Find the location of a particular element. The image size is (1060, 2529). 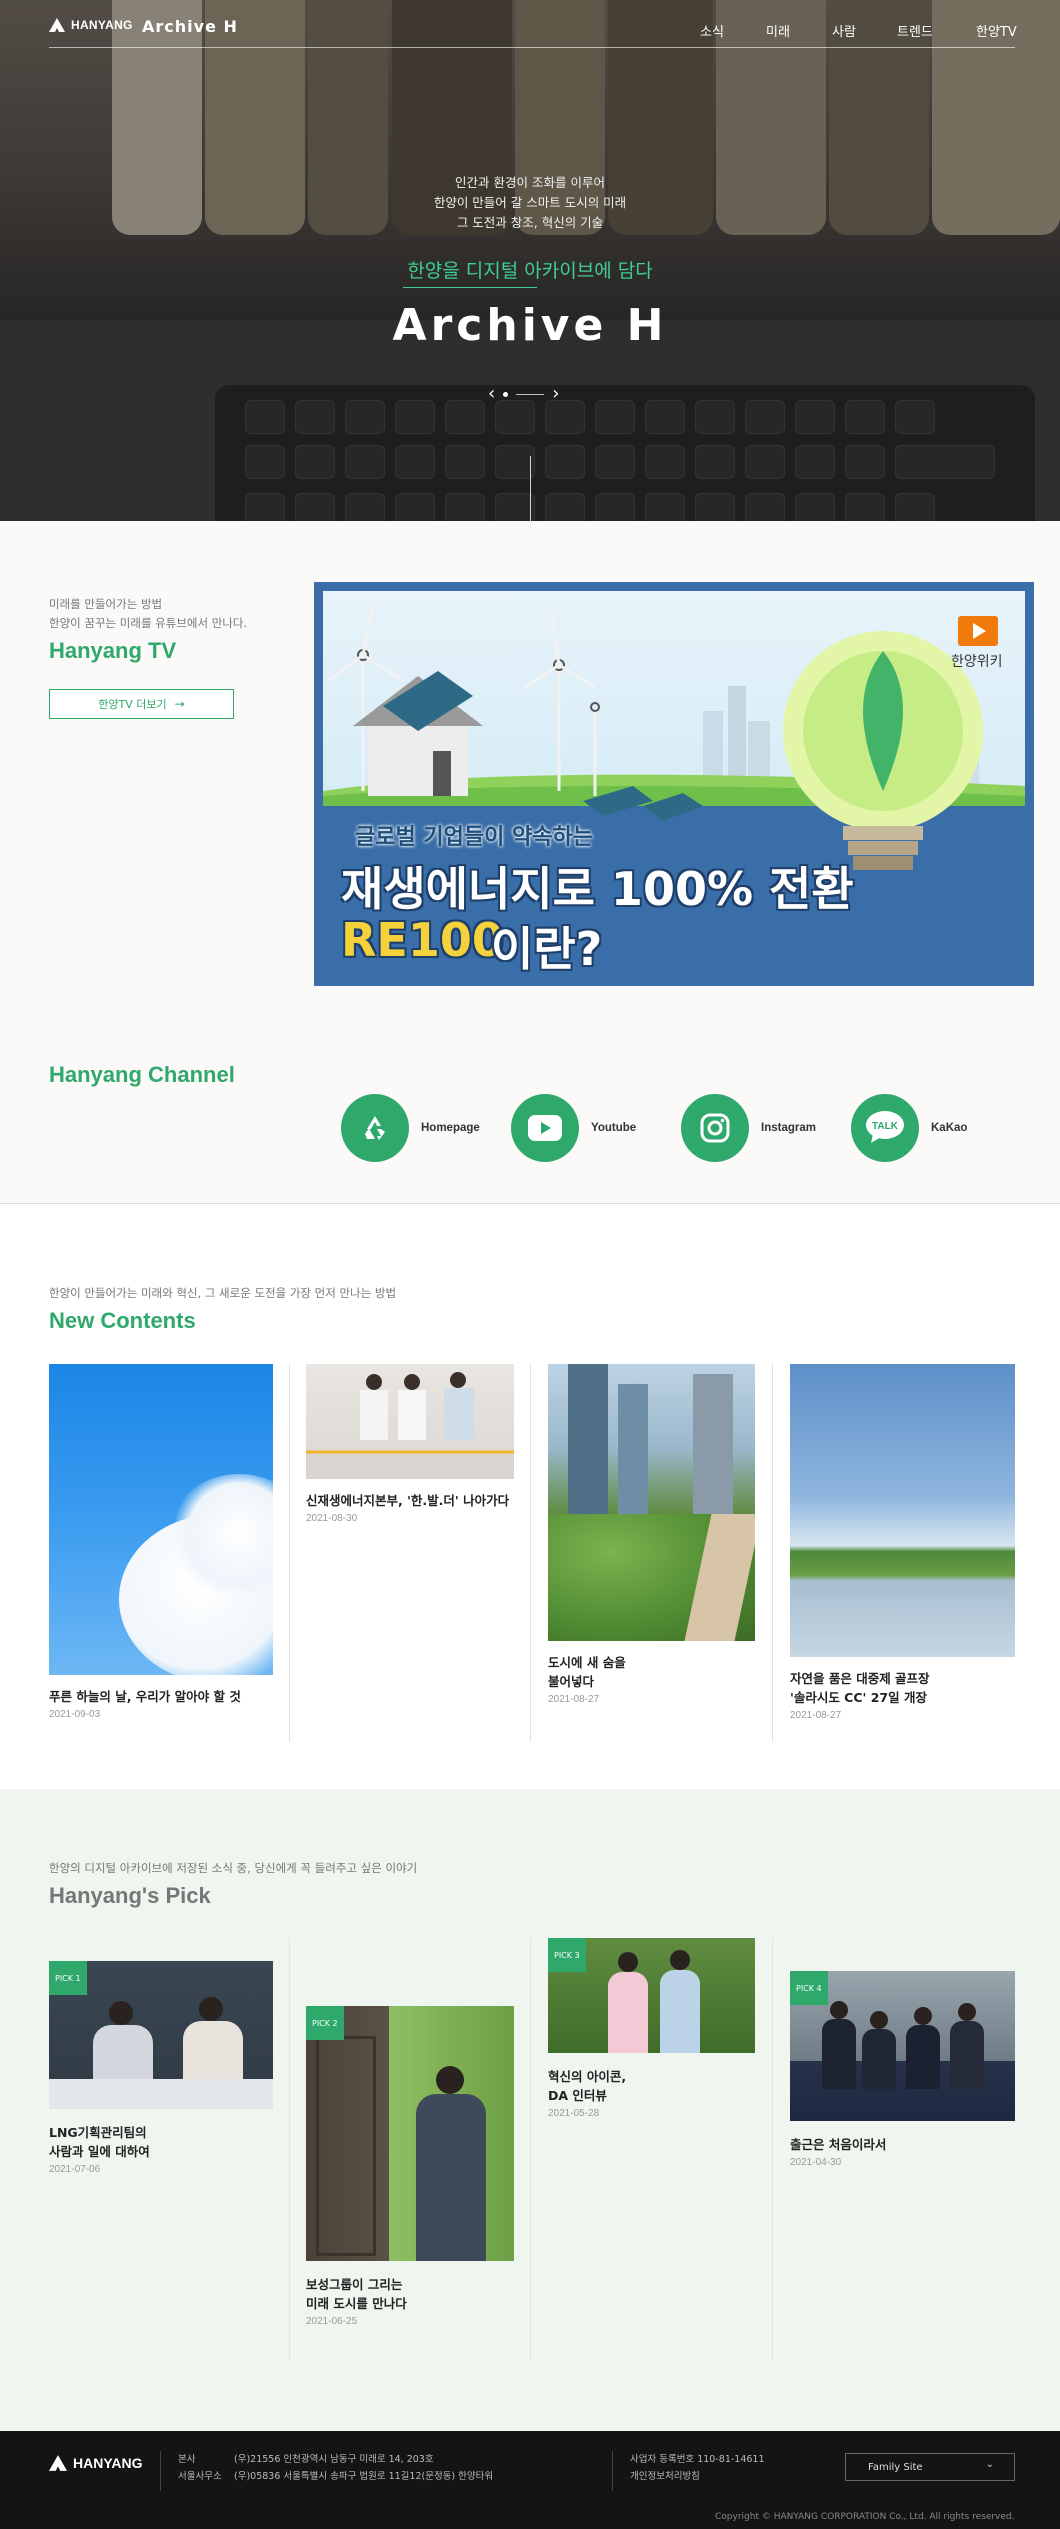

footer-logo: HANYANG is located at coordinates (96, 2463).